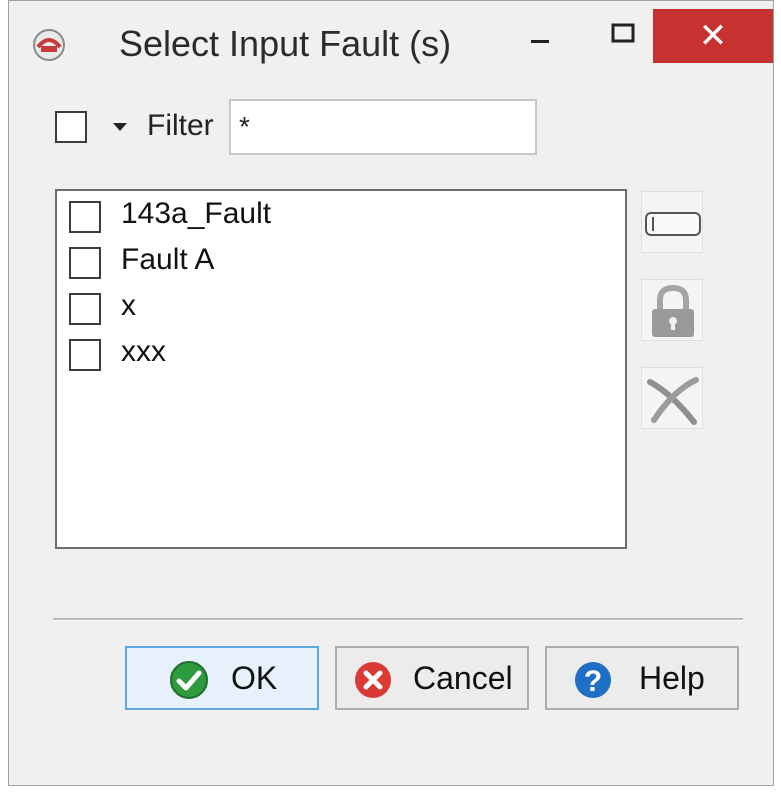 Image resolution: width=781 pixels, height=793 pixels. I want to click on select-all-checkbox, so click(71, 127).